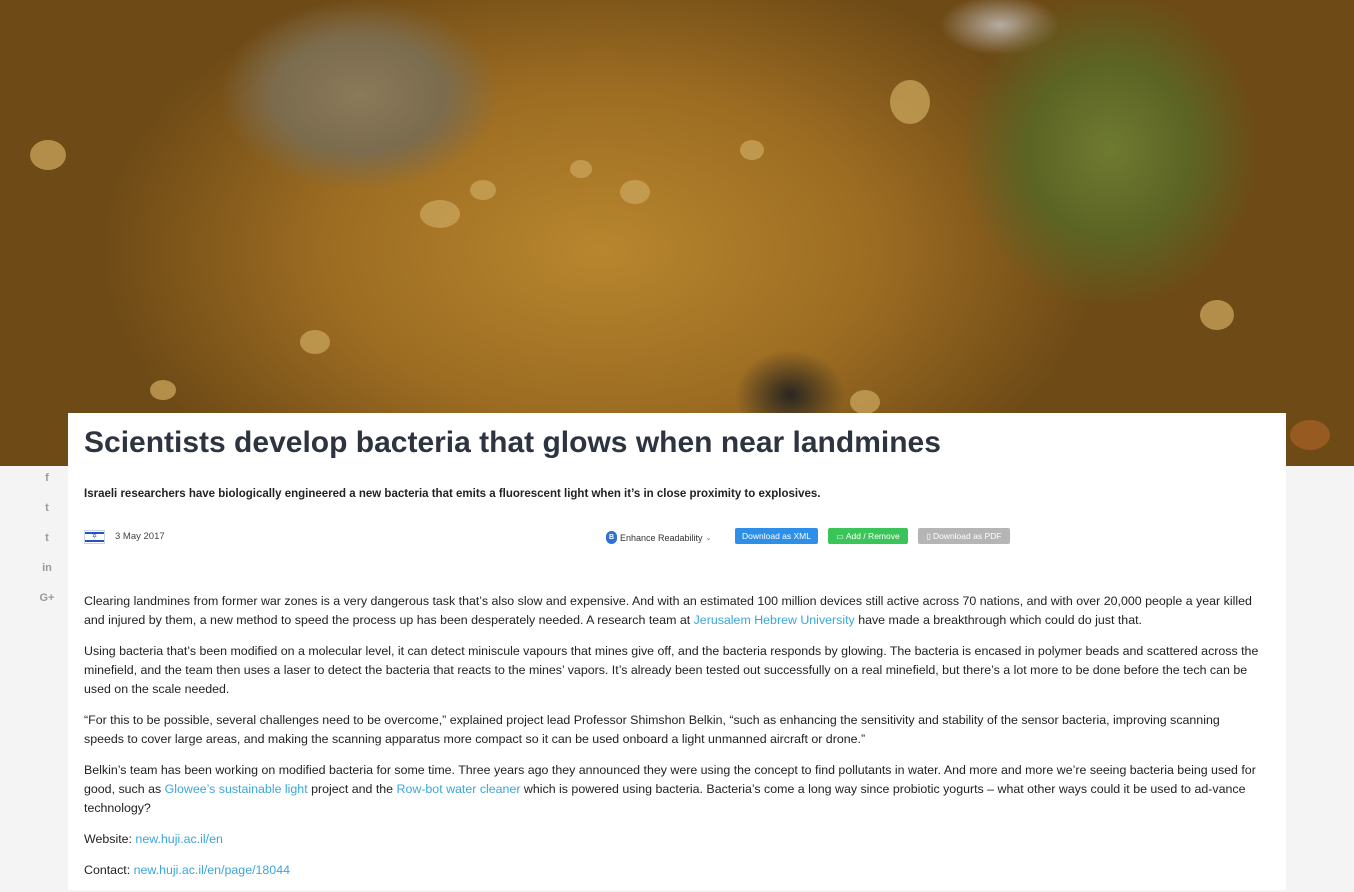 The image size is (1354, 892). What do you see at coordinates (872, 536) in the screenshot?
I see `add-remove-label: Add / Remove` at bounding box center [872, 536].